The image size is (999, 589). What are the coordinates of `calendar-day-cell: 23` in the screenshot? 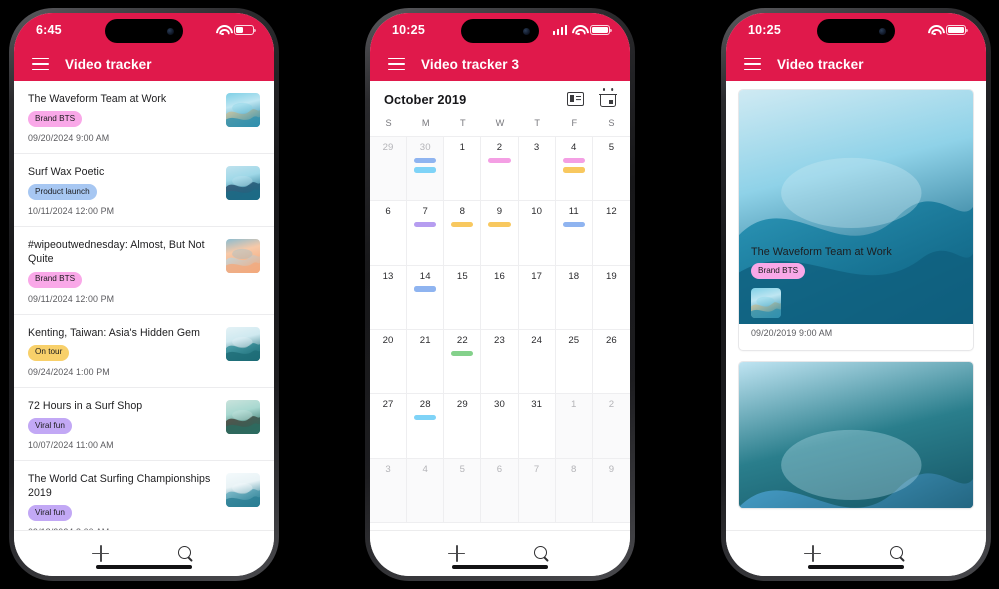 It's located at (500, 362).